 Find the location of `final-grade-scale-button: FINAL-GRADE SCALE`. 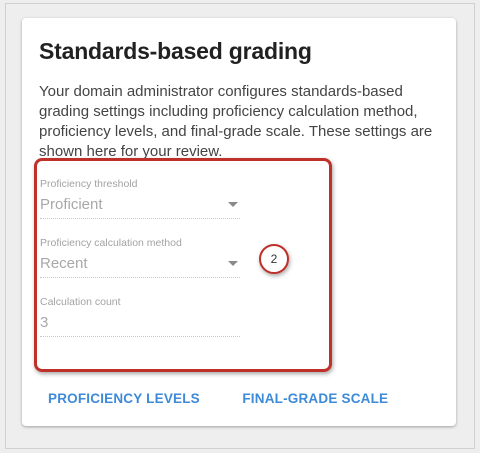

final-grade-scale-button: FINAL-GRADE SCALE is located at coordinates (315, 398).